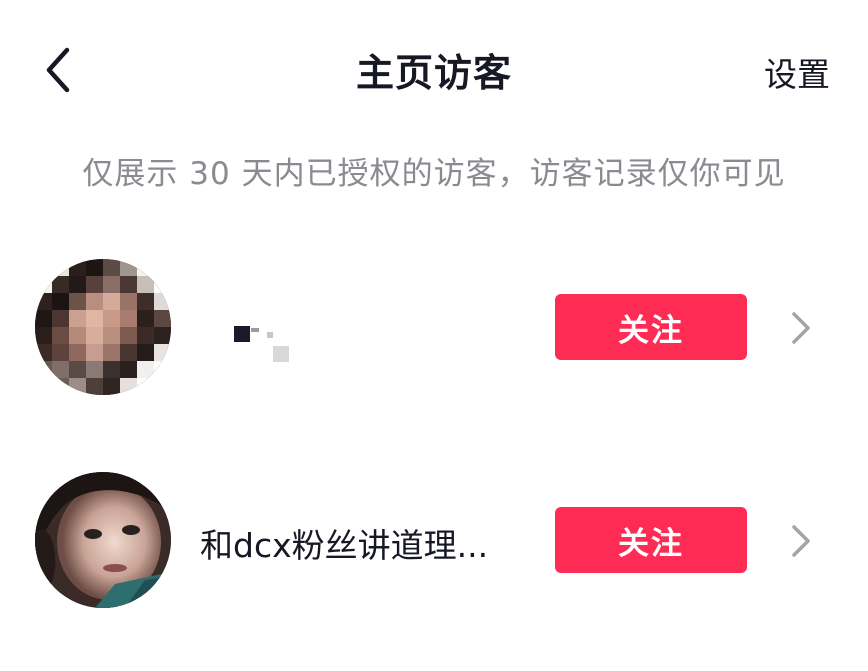 This screenshot has height=671, width=868. Describe the element at coordinates (434, 174) in the screenshot. I see `visitor-notice: 仅展示 30 天内已授权的访客，访客记录仅你可见` at that location.